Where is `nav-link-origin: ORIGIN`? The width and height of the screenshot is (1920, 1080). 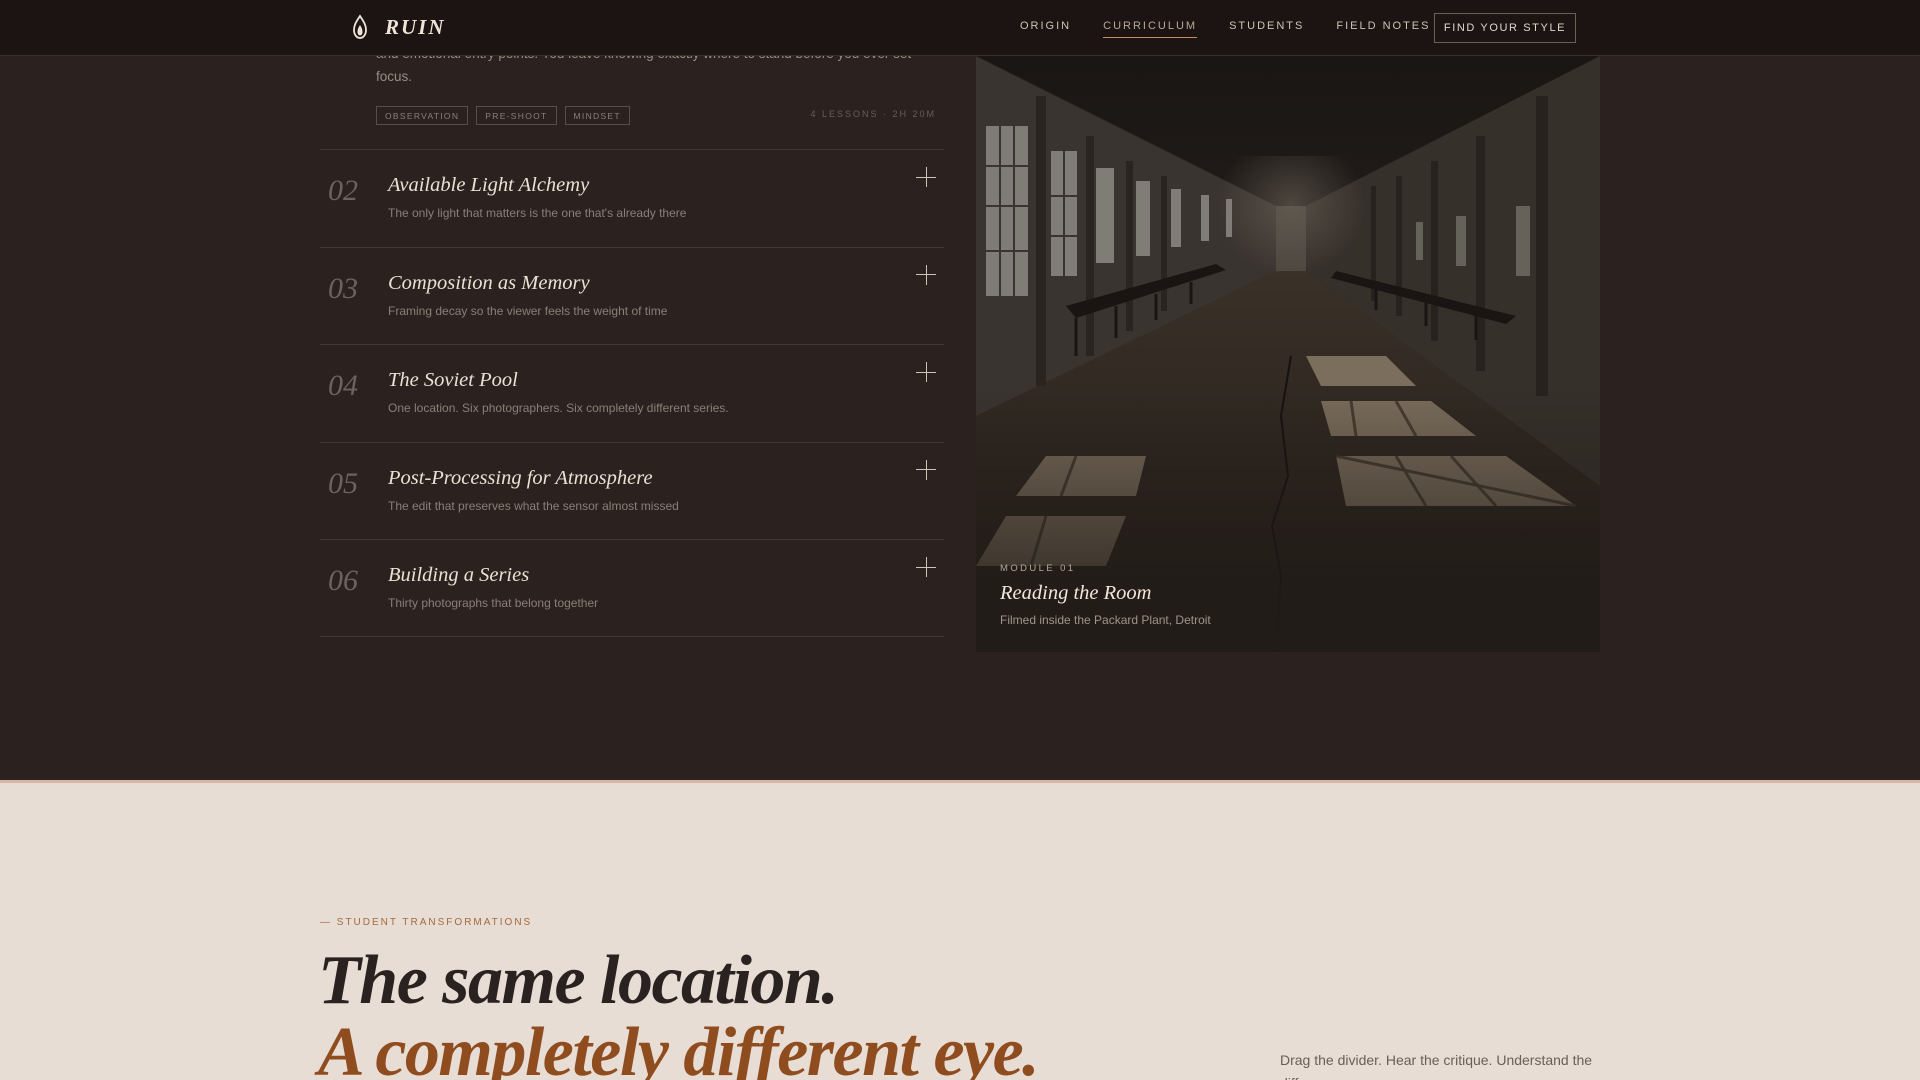
nav-link-origin: ORIGIN is located at coordinates (1045, 29).